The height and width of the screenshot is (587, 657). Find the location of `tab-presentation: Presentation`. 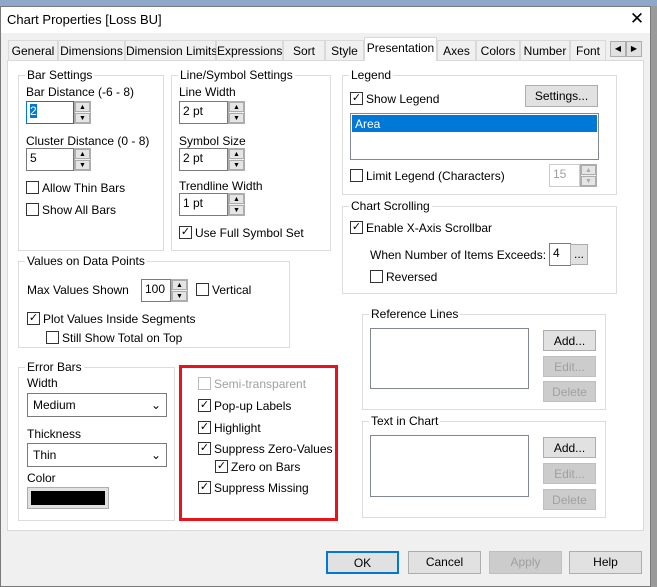

tab-presentation: Presentation is located at coordinates (400, 49).